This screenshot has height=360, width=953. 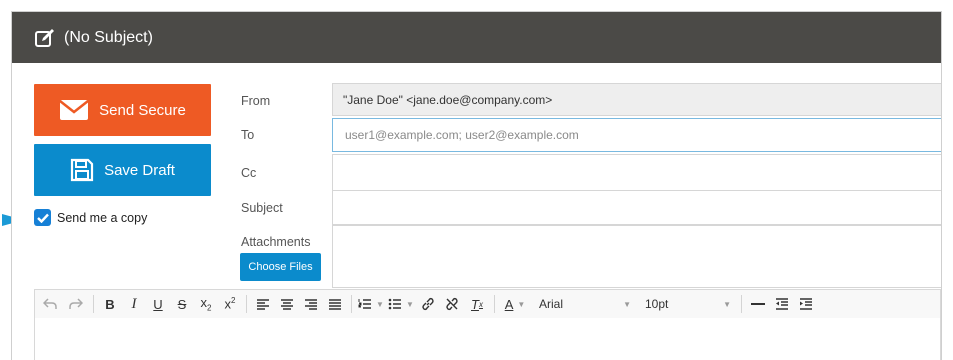 What do you see at coordinates (74, 110) in the screenshot?
I see `envelope-icon` at bounding box center [74, 110].